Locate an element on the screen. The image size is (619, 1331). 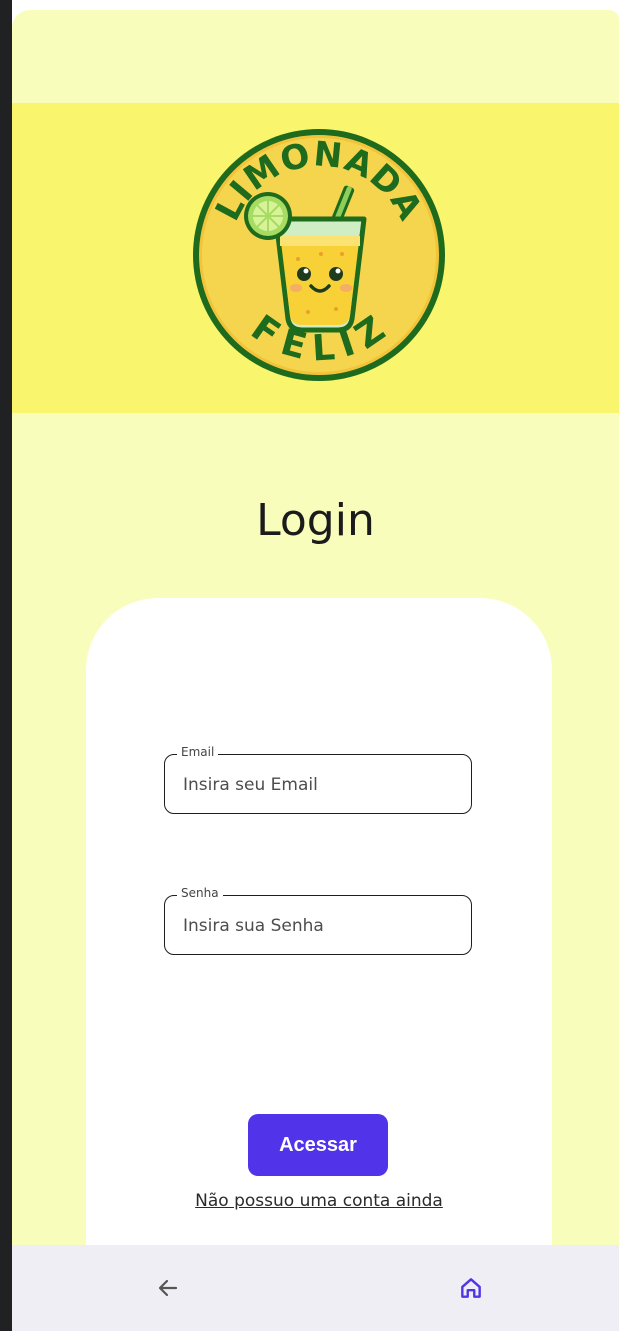
arrow-left-icon is located at coordinates (168, 1288).